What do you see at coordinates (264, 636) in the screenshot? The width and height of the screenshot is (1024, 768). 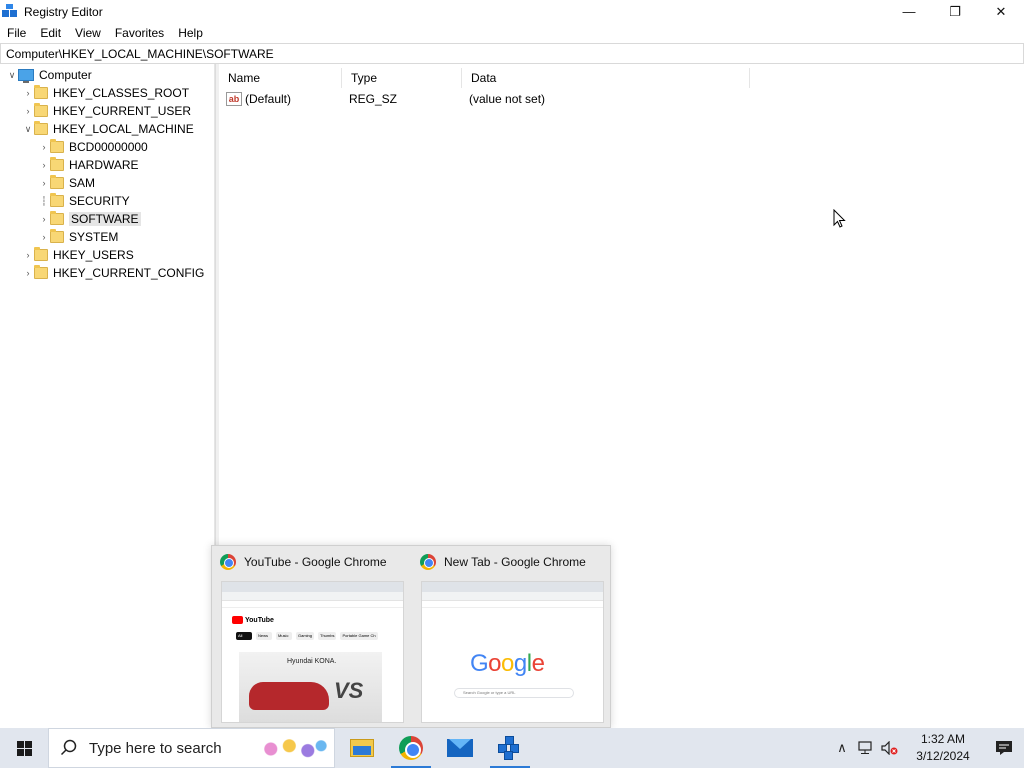 I see `chip: News` at bounding box center [264, 636].